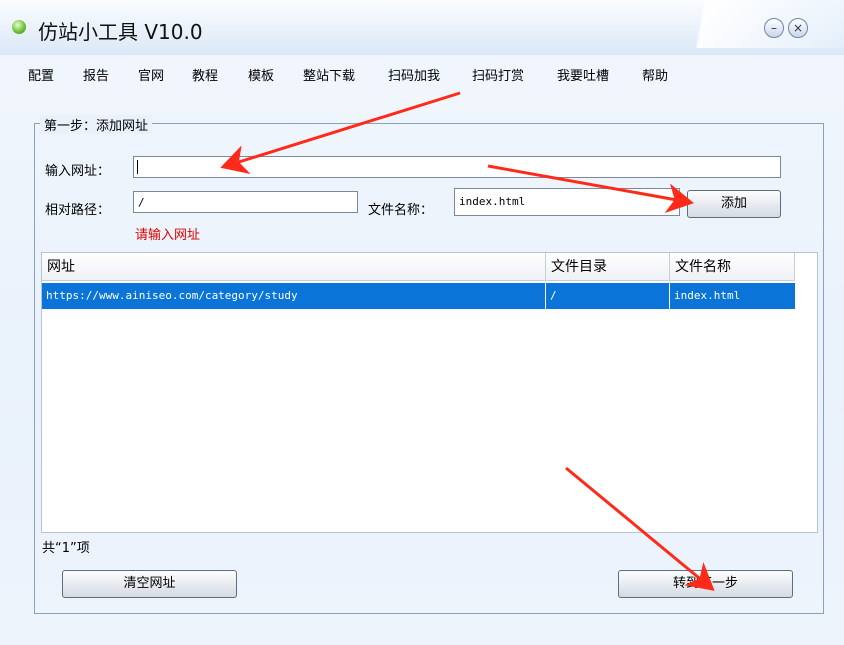 This screenshot has height=645, width=844. I want to click on column-header-filename: 文件名称, so click(732, 267).